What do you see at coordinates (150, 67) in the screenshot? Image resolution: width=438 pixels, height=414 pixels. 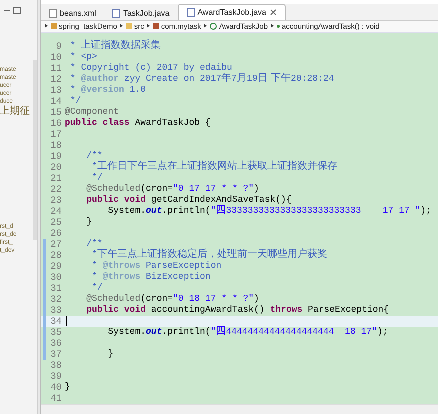 I see `code-line: * Copyright (c) 2017 by edaibu` at bounding box center [150, 67].